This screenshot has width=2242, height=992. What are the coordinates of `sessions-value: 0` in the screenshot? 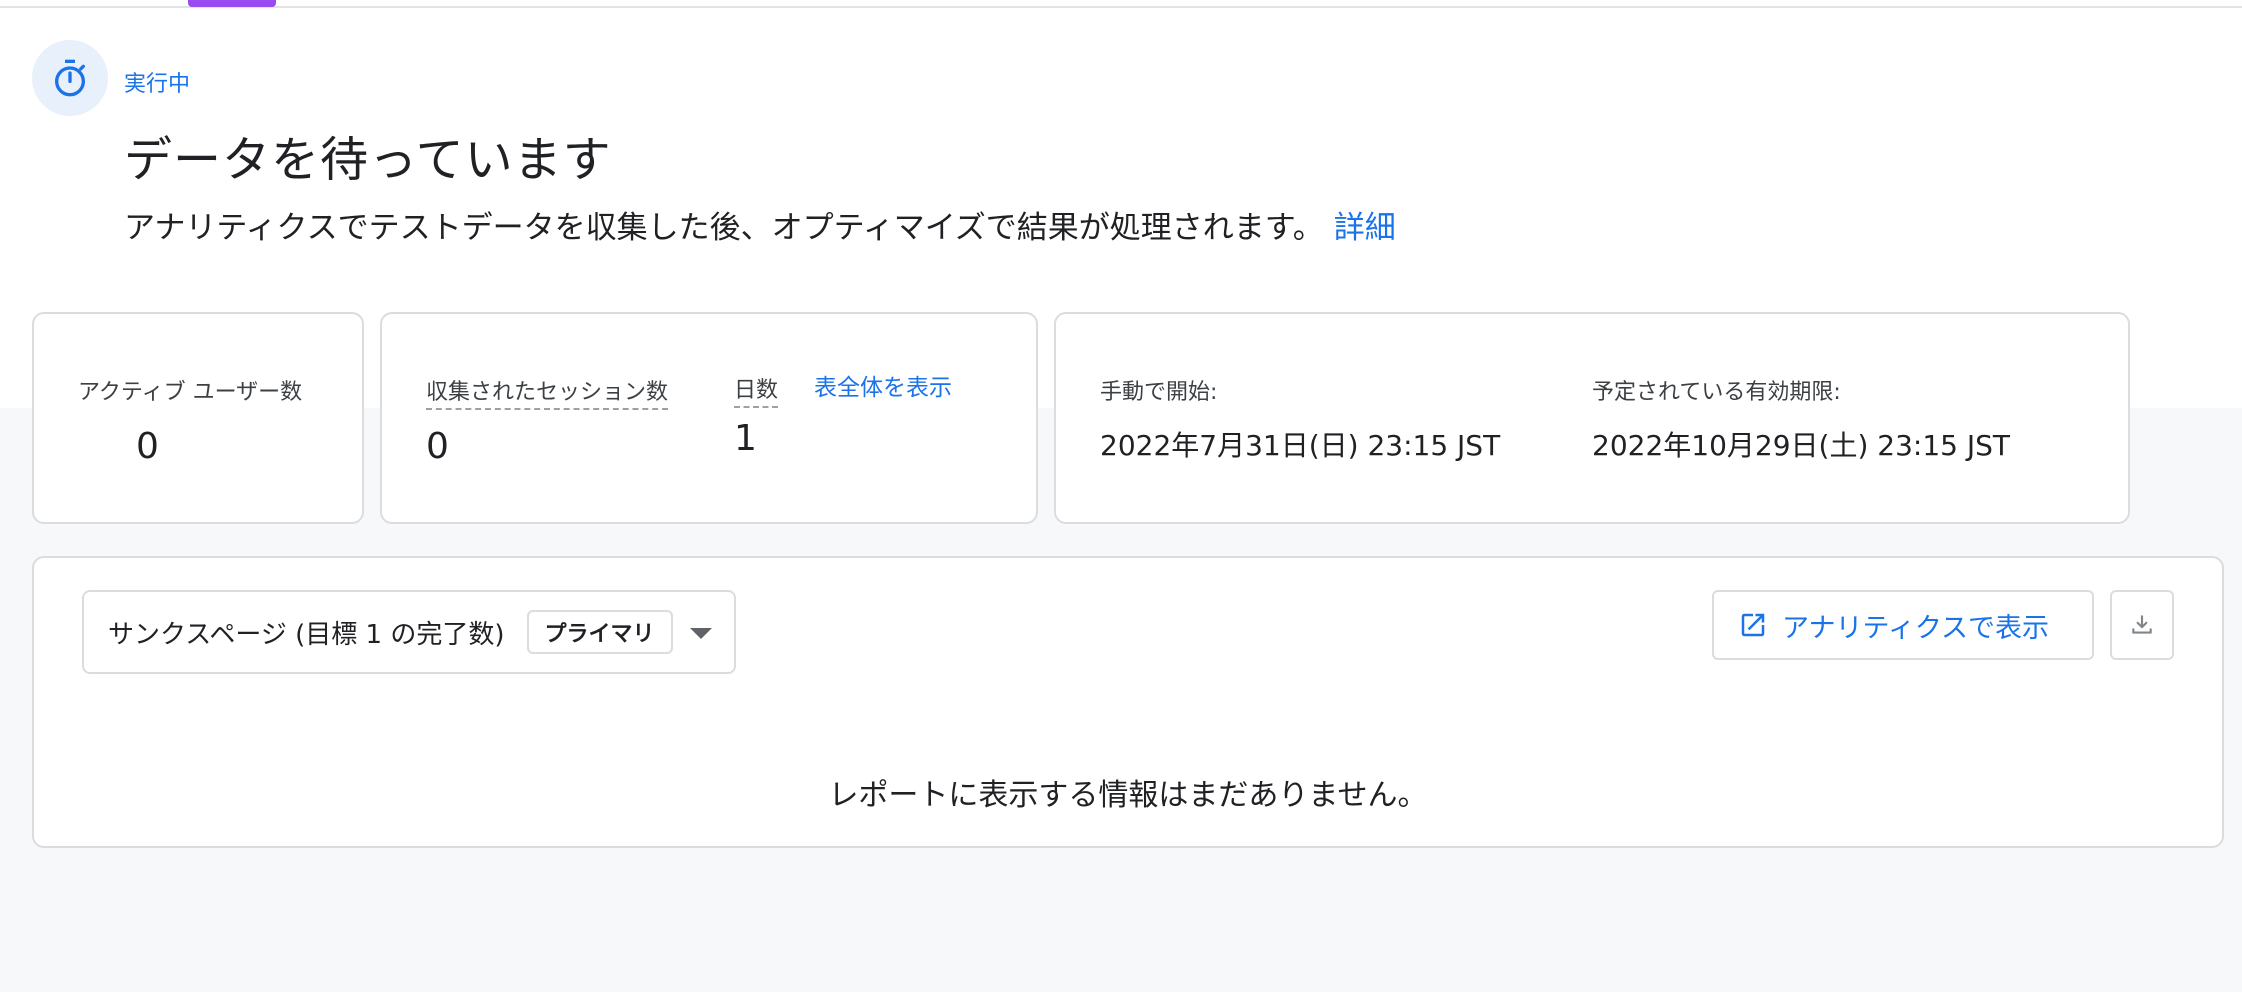 It's located at (437, 446).